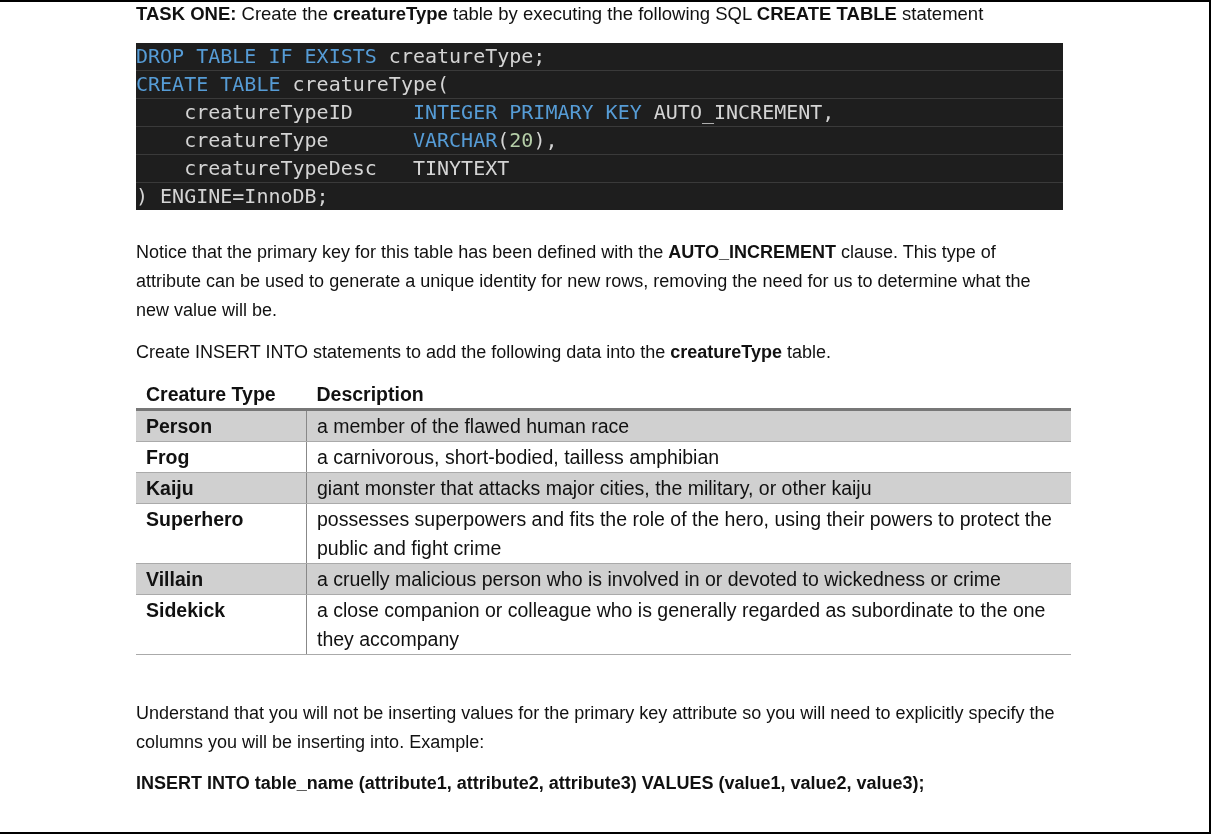 This screenshot has height=836, width=1219. I want to click on code-line: ) ENGINE=InnoDB;, so click(233, 196).